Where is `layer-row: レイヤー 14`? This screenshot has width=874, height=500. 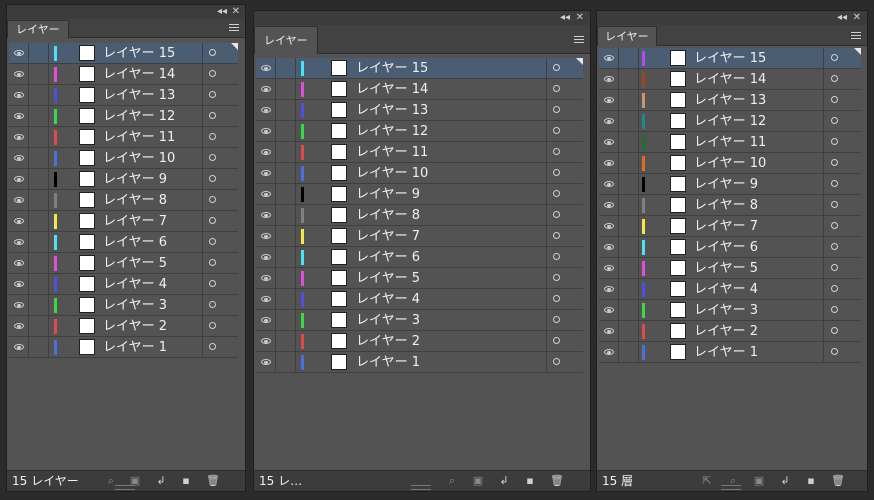
layer-row: レイヤー 14 is located at coordinates (730, 79).